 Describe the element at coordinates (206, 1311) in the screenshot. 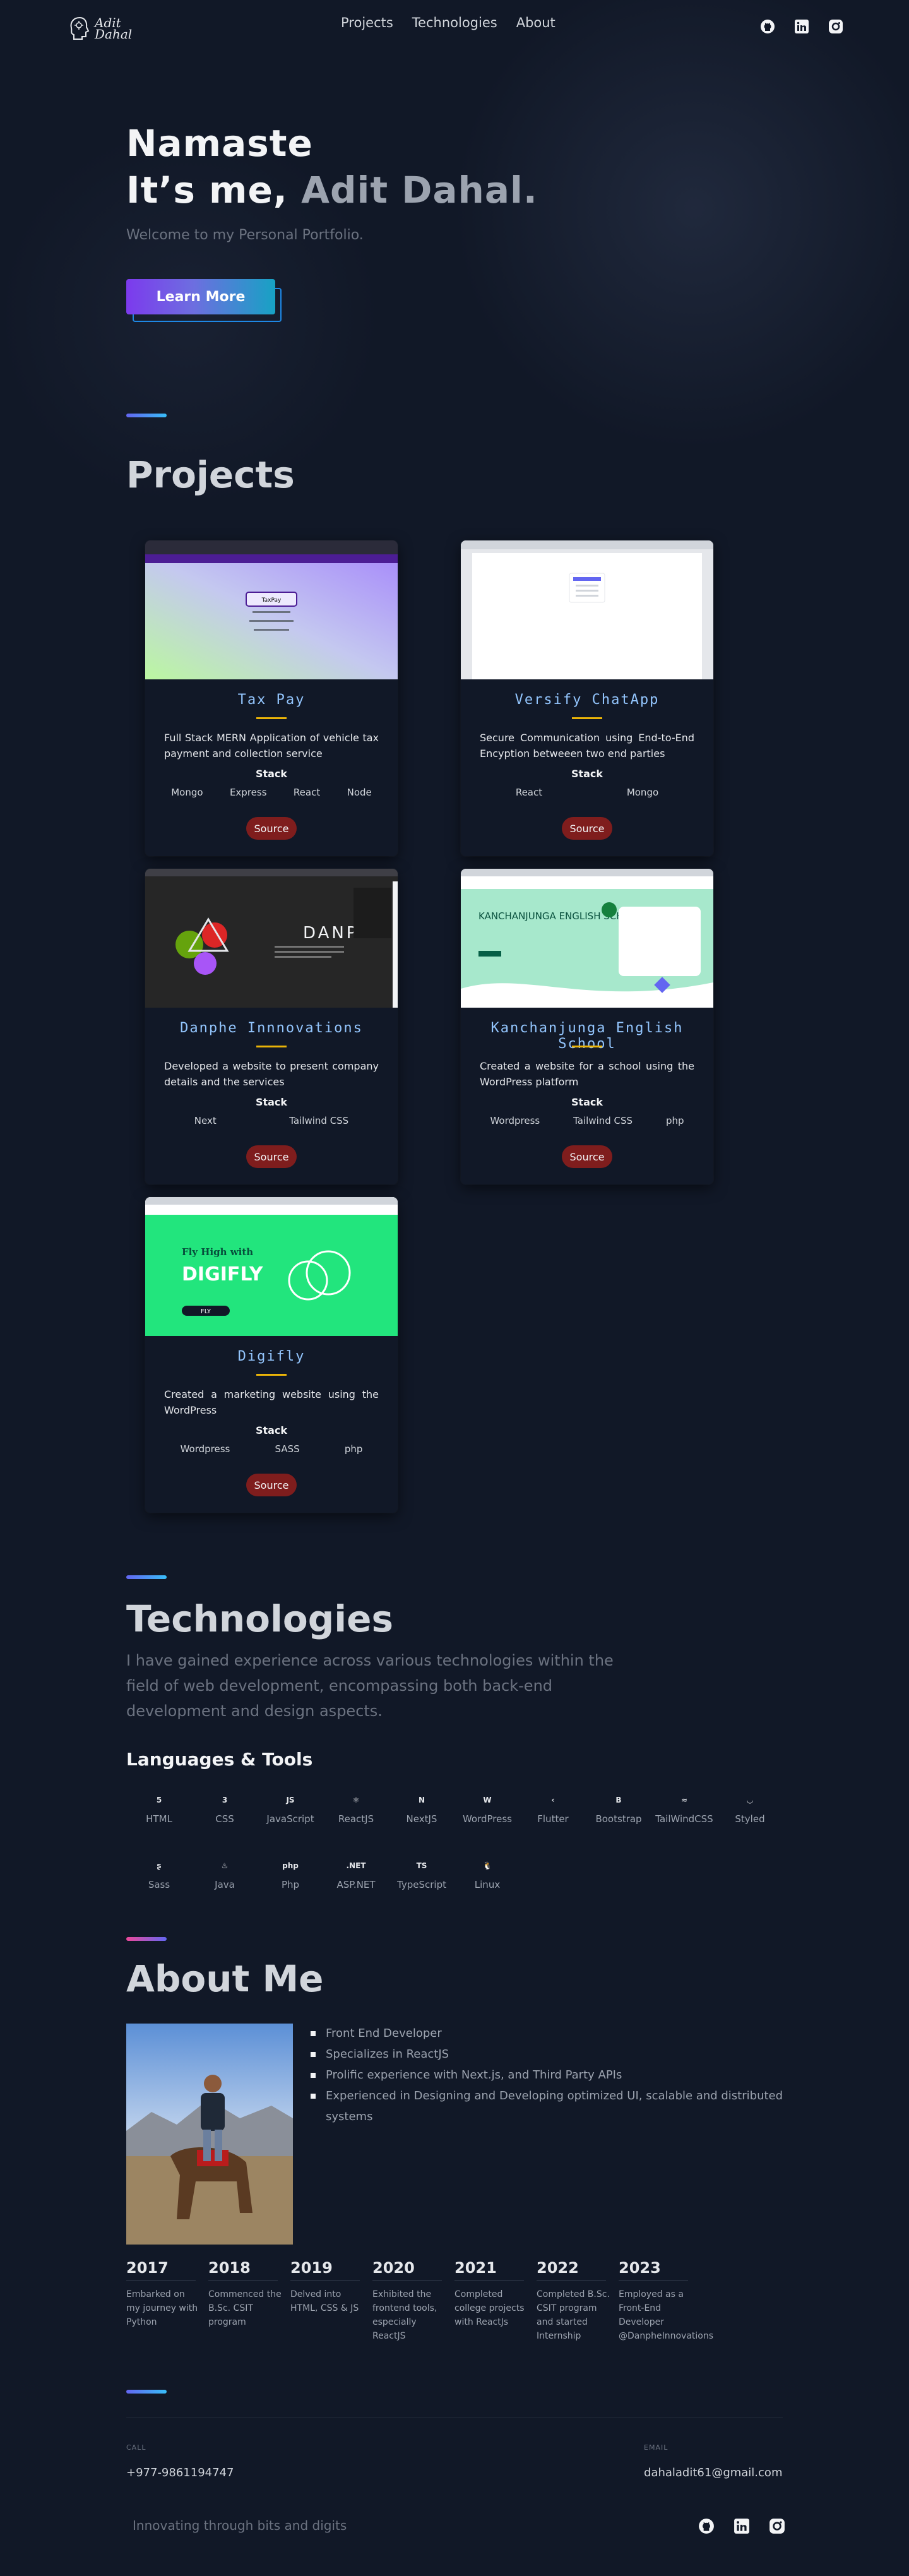

I see `digifly-thumb-button: FLY` at that location.